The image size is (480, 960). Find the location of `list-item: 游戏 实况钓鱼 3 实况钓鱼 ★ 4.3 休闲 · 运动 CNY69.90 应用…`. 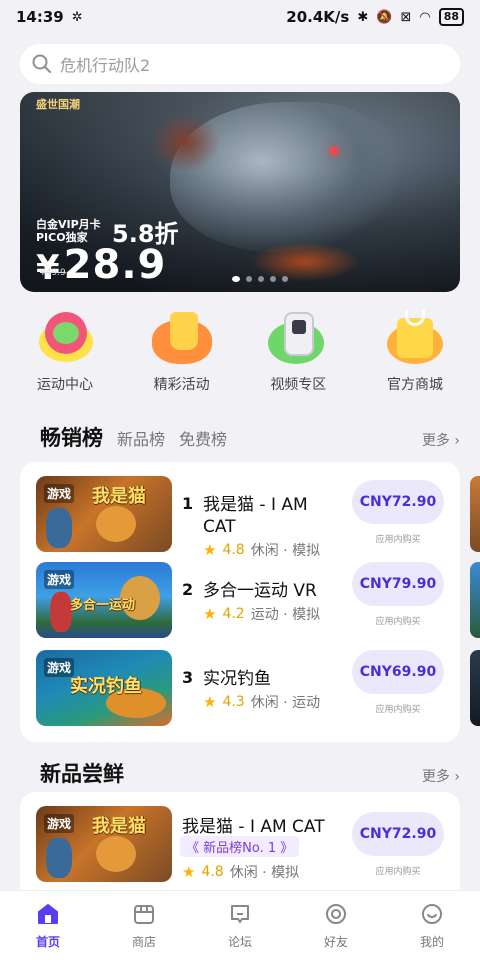

list-item: 游戏 实况钓鱼 3 实况钓鱼 ★ 4.3 休闲 · 运动 CNY69.90 应用… is located at coordinates (241, 689).